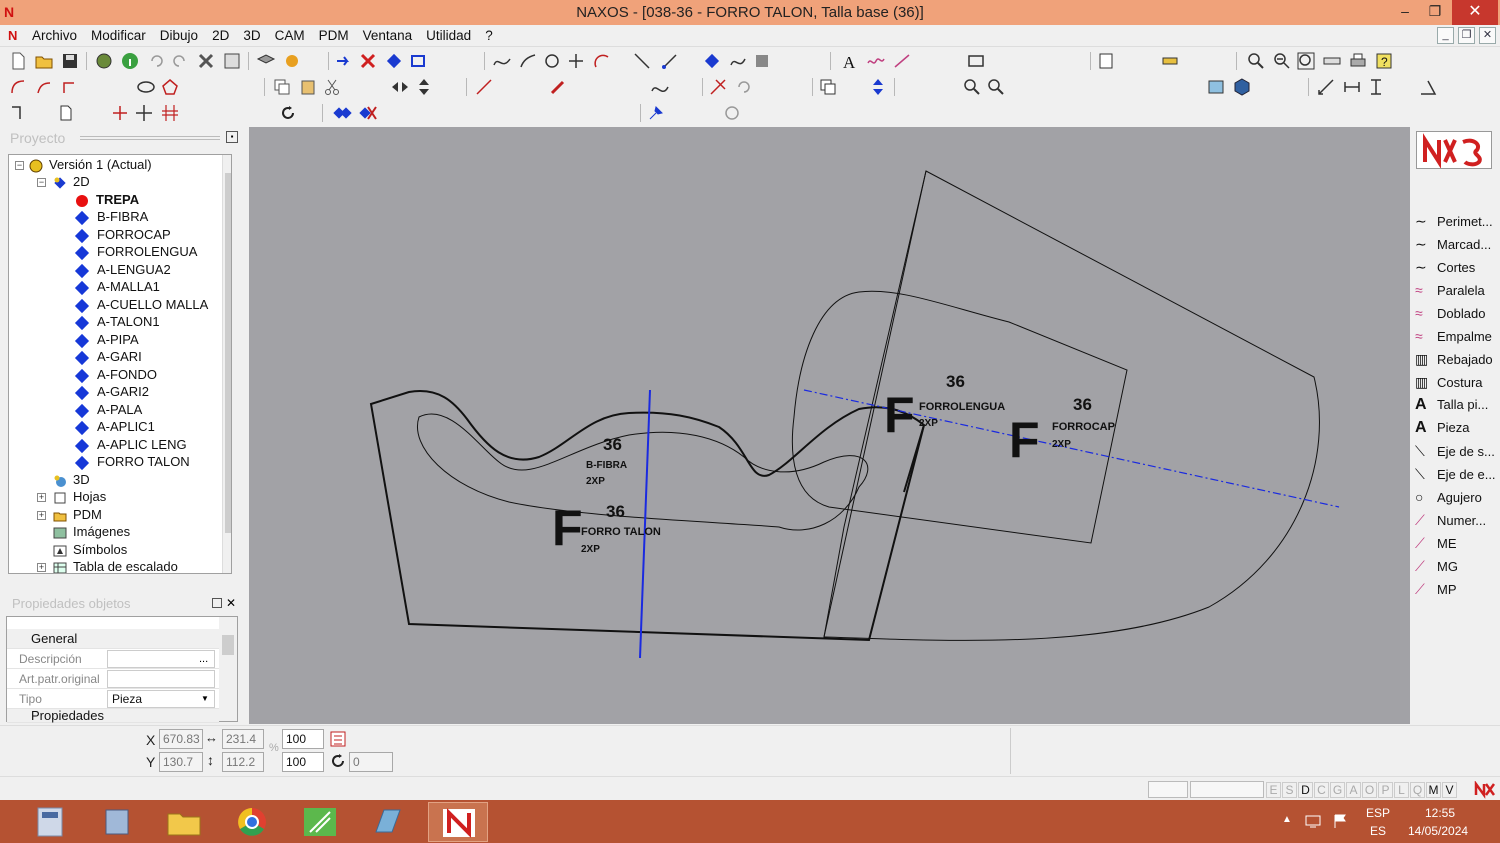  I want to click on angle-icon, so click(1428, 87).